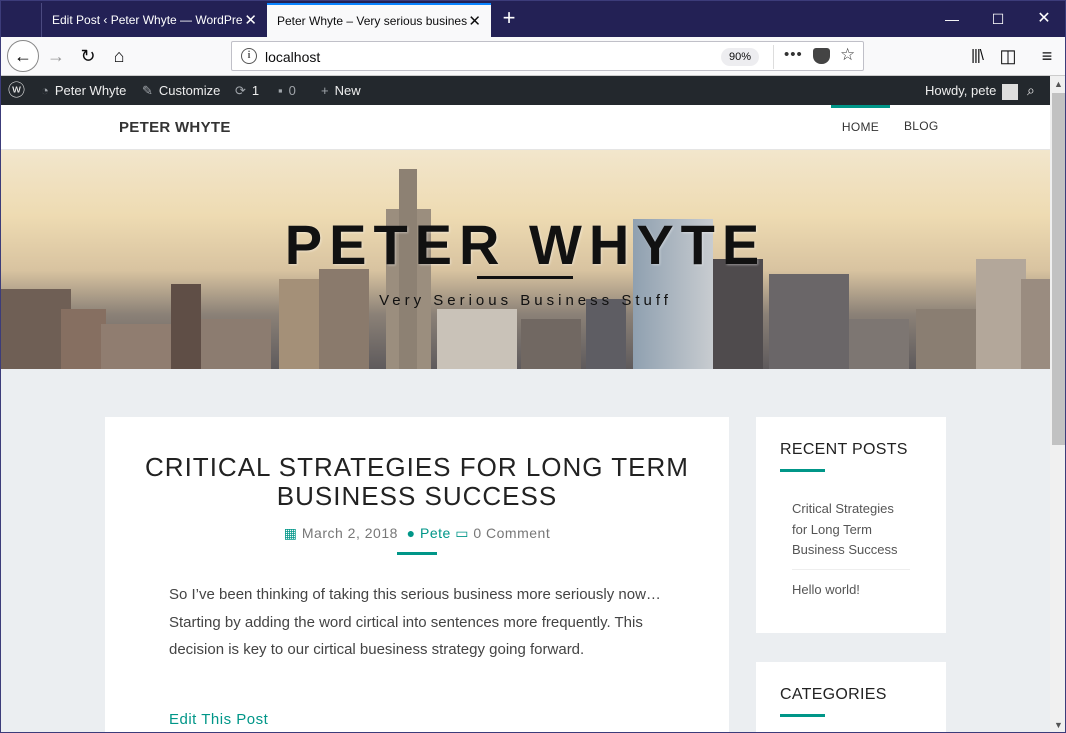 The image size is (1066, 733). What do you see at coordinates (773, 57) in the screenshot?
I see `divider` at bounding box center [773, 57].